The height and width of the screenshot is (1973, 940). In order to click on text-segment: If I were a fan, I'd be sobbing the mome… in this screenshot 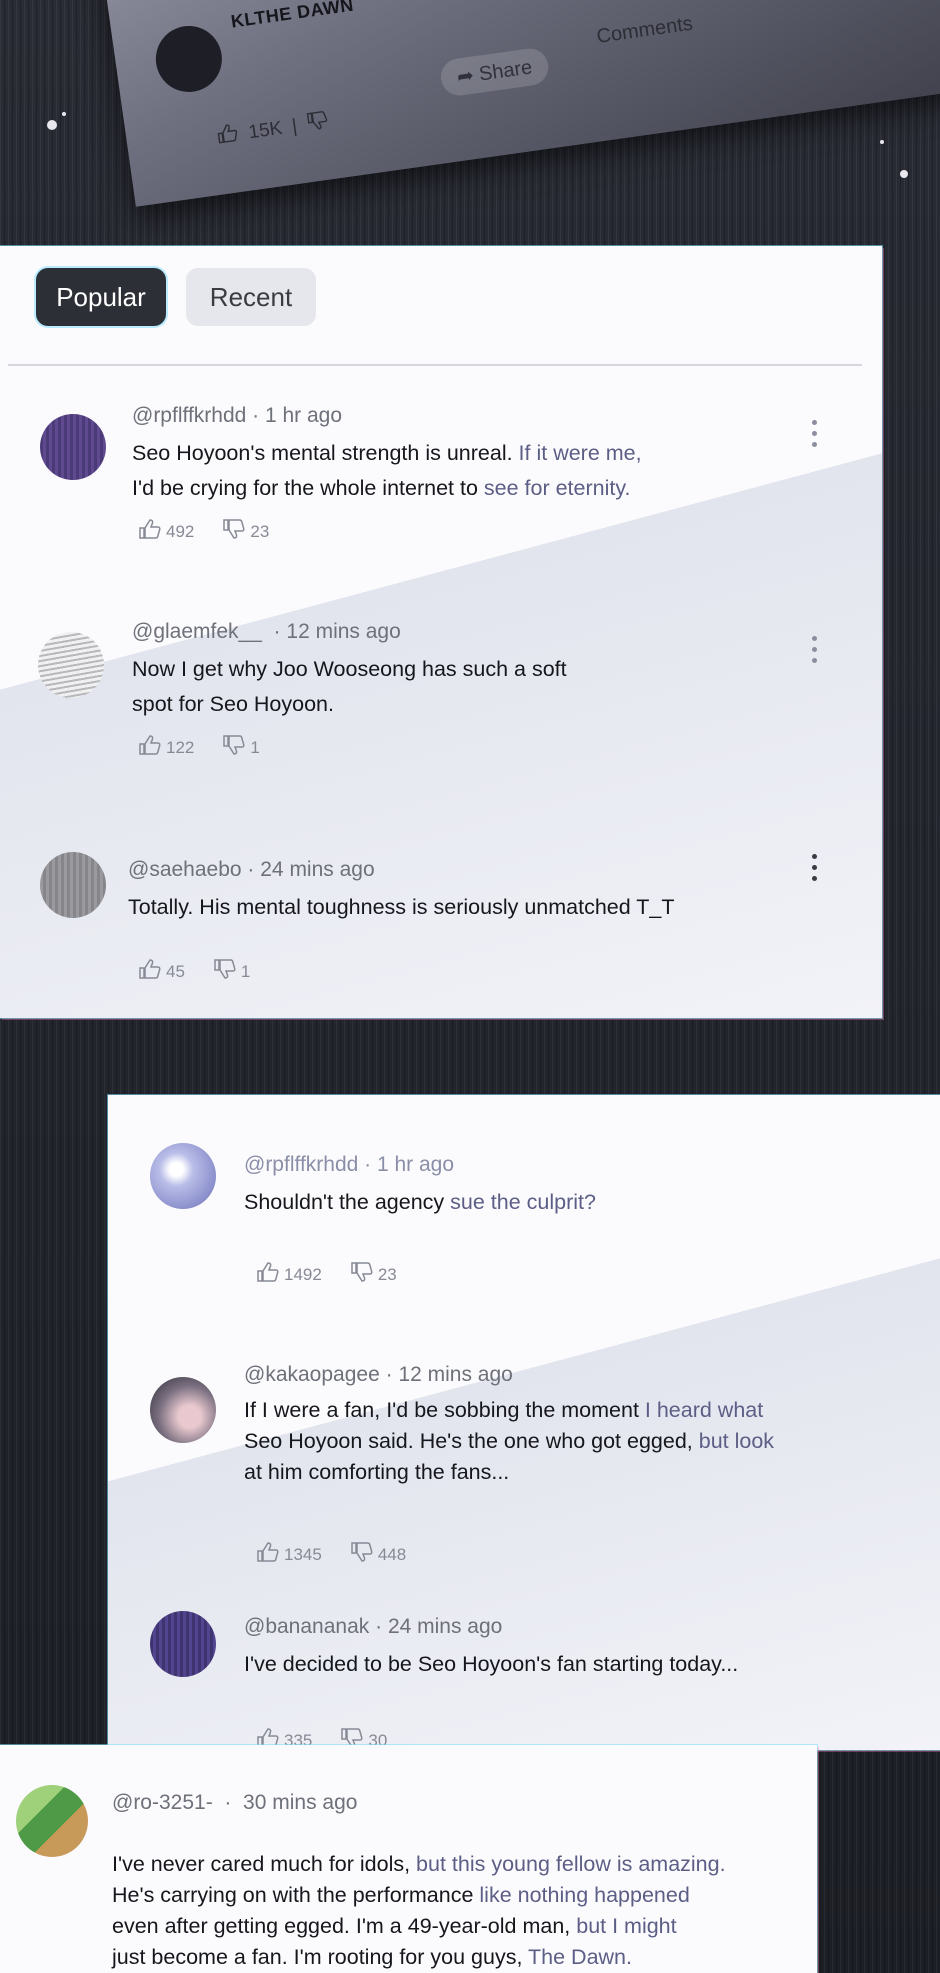, I will do `click(444, 1410)`.